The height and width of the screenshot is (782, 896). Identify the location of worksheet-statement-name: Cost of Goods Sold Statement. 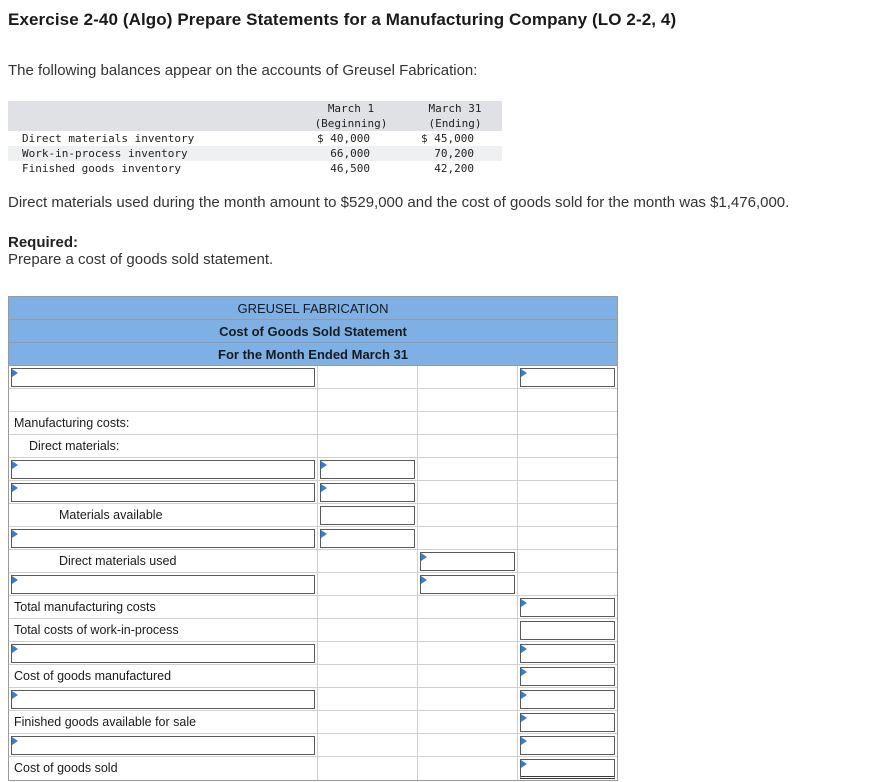
(313, 331).